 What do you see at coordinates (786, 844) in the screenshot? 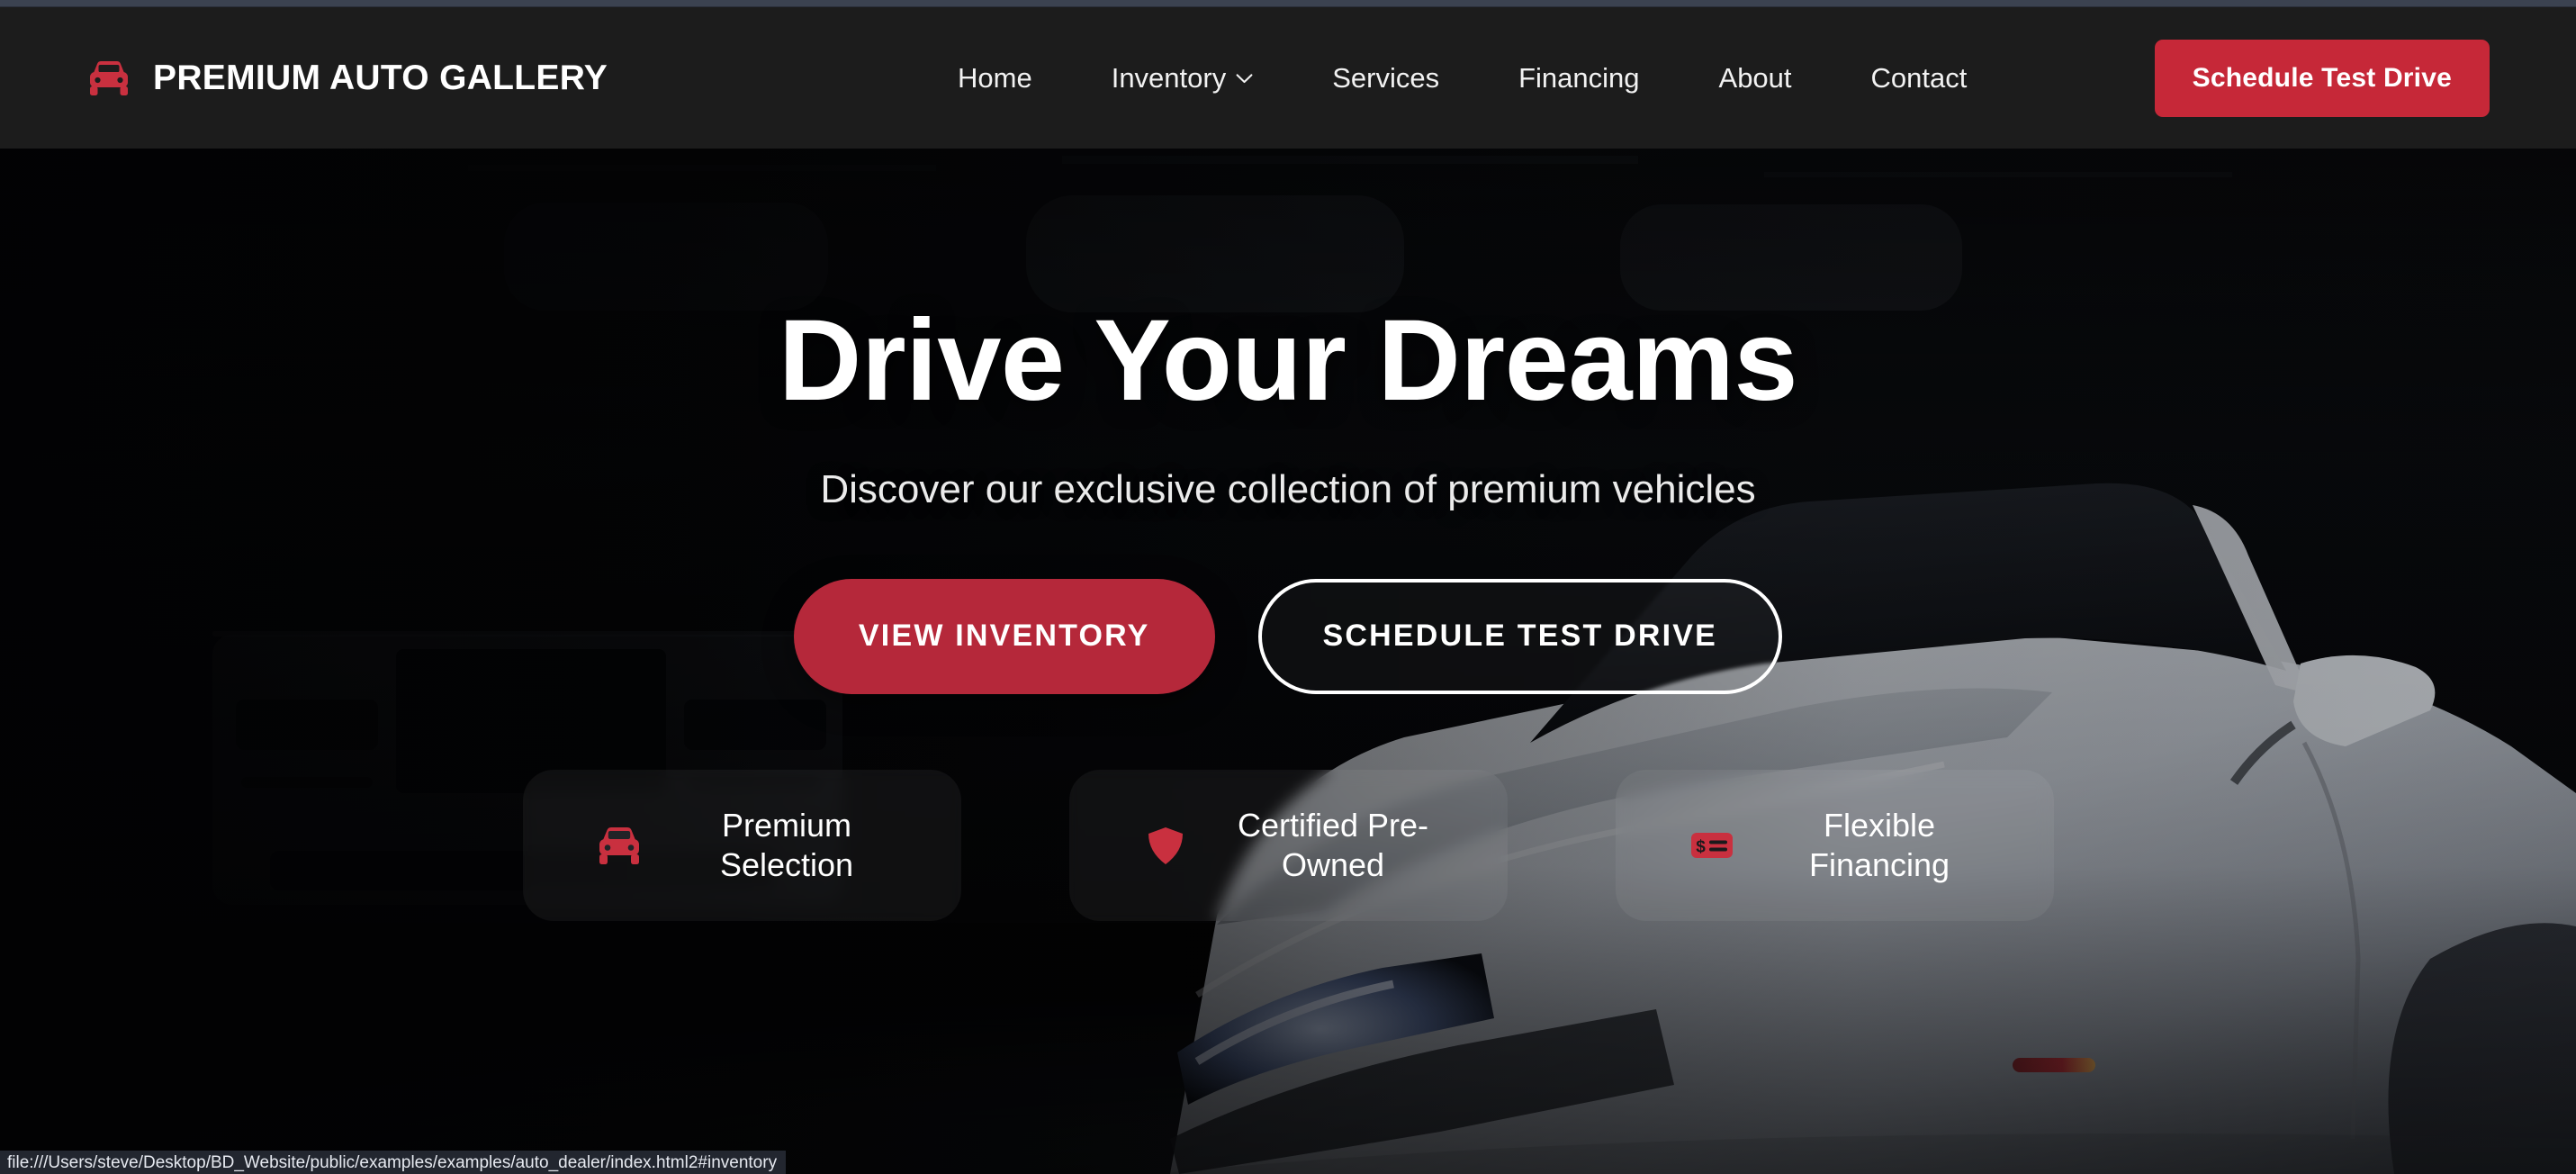
I see `feature-card-label: Premium Selection` at bounding box center [786, 844].